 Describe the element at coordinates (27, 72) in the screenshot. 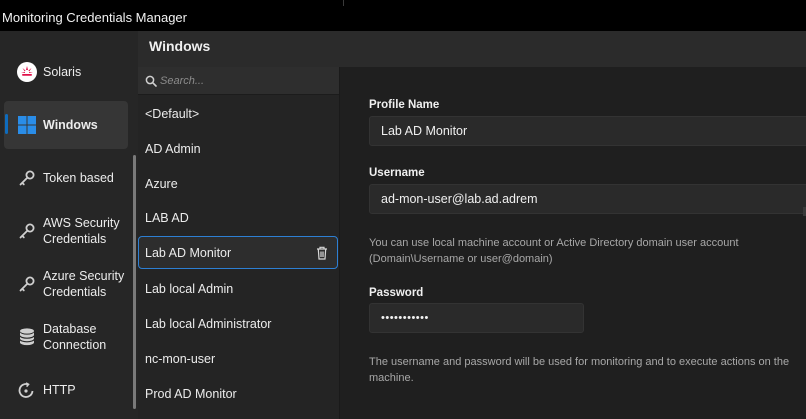

I see `solaris-icon` at that location.